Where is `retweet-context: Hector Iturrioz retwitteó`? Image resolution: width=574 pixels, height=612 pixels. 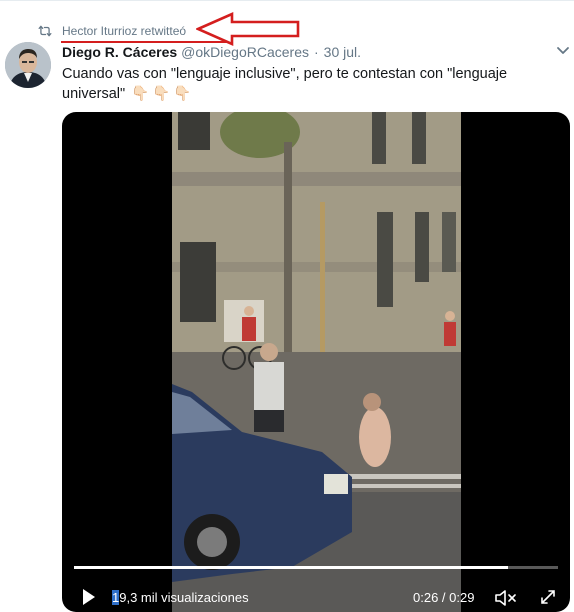 retweet-context: Hector Iturrioz retwitteó is located at coordinates (112, 31).